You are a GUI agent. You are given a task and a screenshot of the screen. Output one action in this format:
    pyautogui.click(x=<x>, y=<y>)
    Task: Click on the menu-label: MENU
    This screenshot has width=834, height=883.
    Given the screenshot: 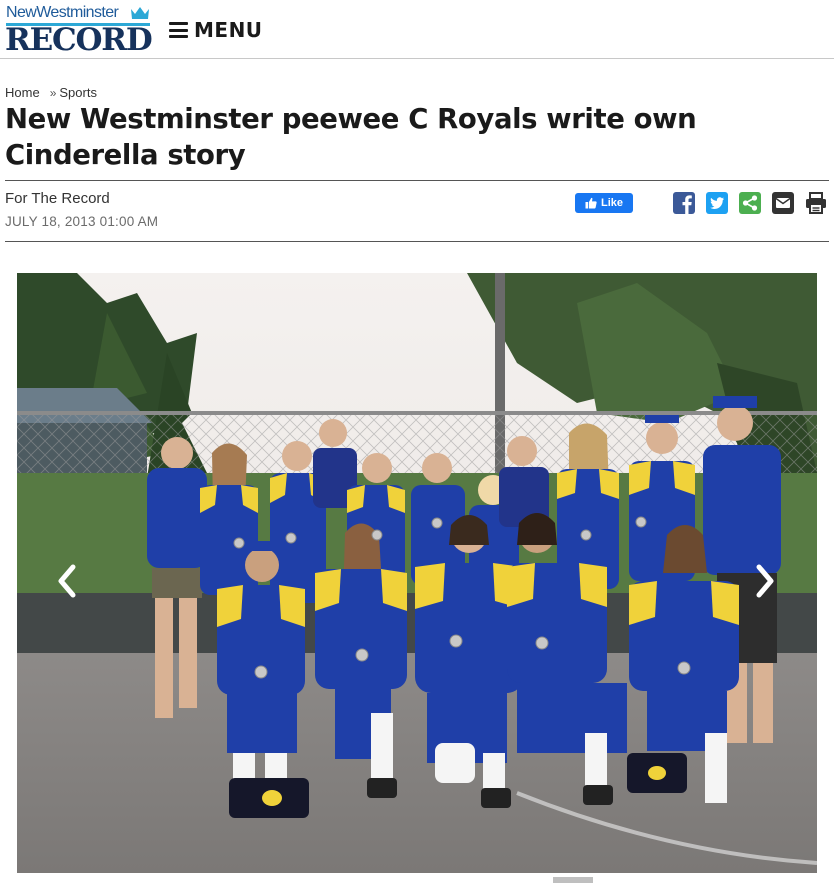 What is the action you would take?
    pyautogui.click(x=228, y=30)
    